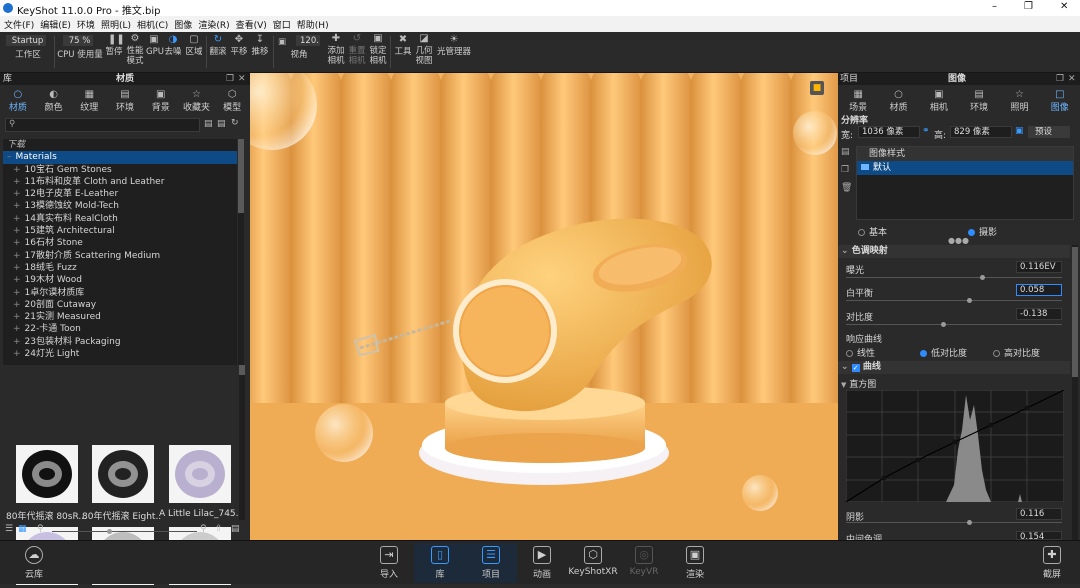 The height and width of the screenshot is (588, 1080). What do you see at coordinates (1049, 132) in the screenshot?
I see `preset-button: 预设` at bounding box center [1049, 132].